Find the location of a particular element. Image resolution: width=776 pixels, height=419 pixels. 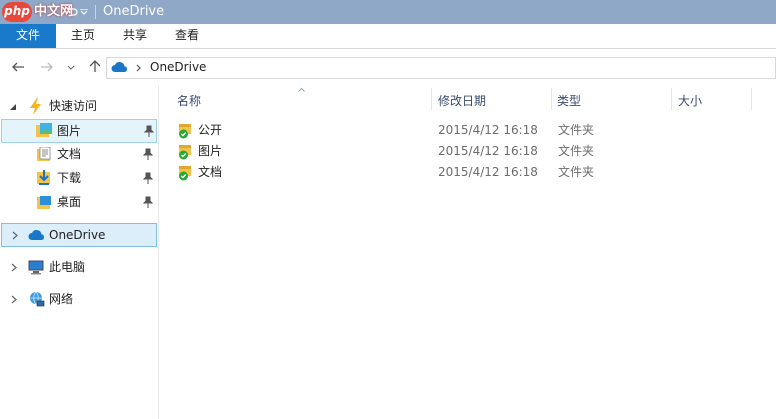

window-title: OneDrive is located at coordinates (134, 11).